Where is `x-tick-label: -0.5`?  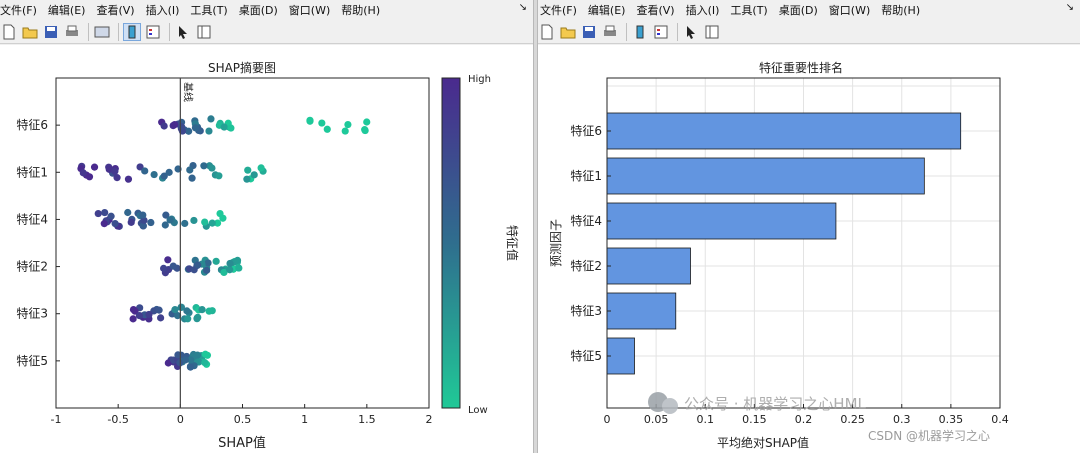
x-tick-label: -0.5 is located at coordinates (117, 419).